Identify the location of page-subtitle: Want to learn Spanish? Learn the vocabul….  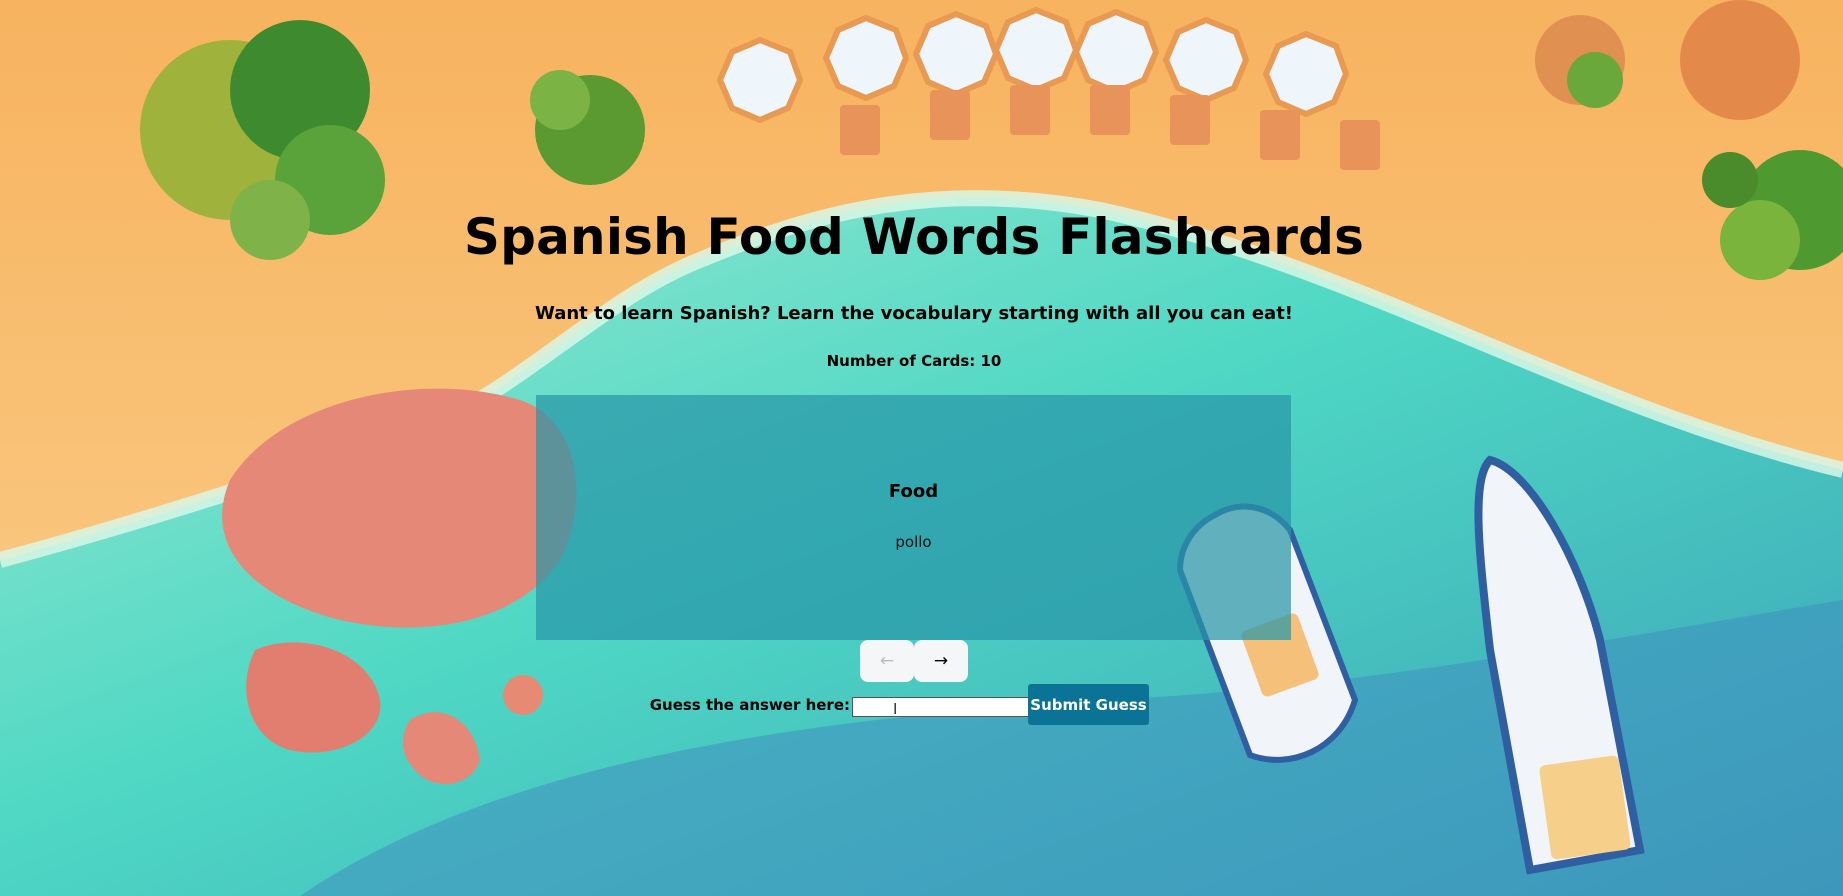
(914, 313).